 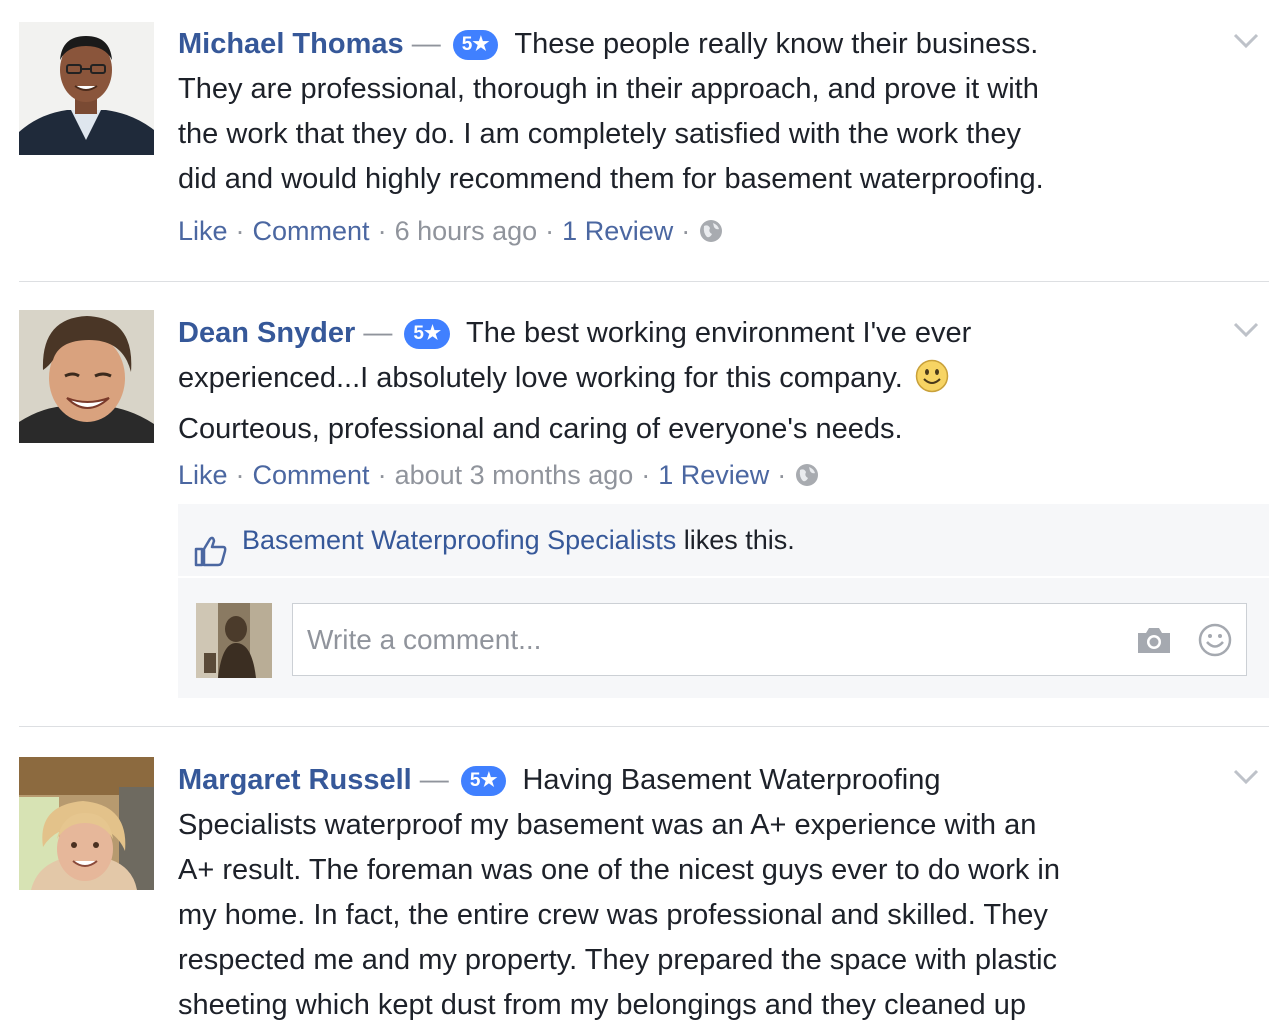 I want to click on review-line: The best working environment I've ever, so click(x=719, y=333).